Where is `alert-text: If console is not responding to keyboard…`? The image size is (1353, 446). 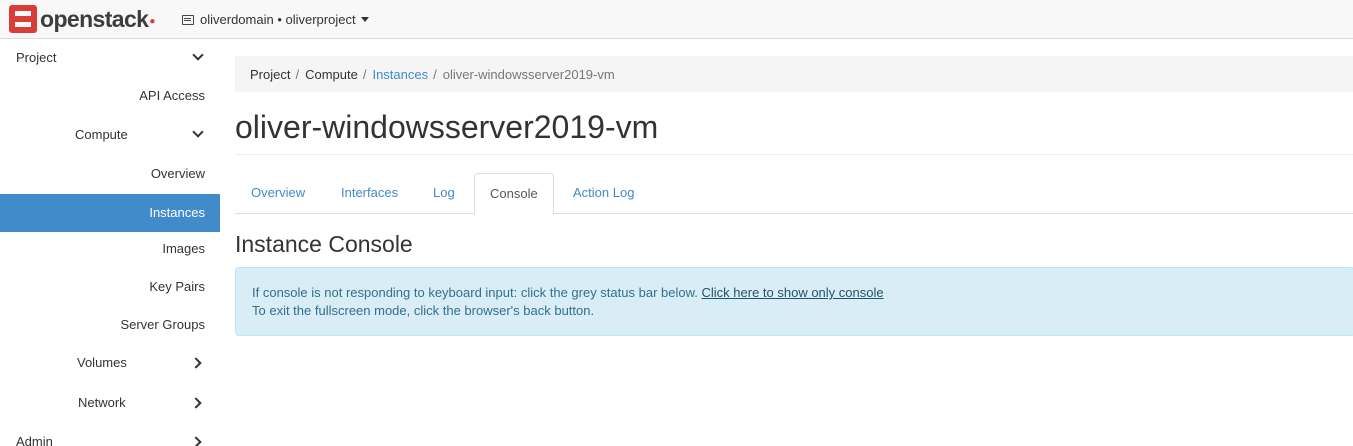
alert-text: If console is not responding to keyboard… is located at coordinates (475, 292).